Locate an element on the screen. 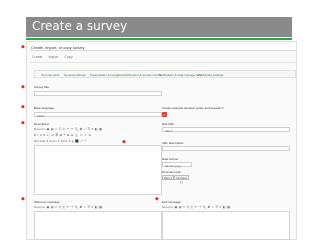  tab-create: Create is located at coordinates (37, 57).